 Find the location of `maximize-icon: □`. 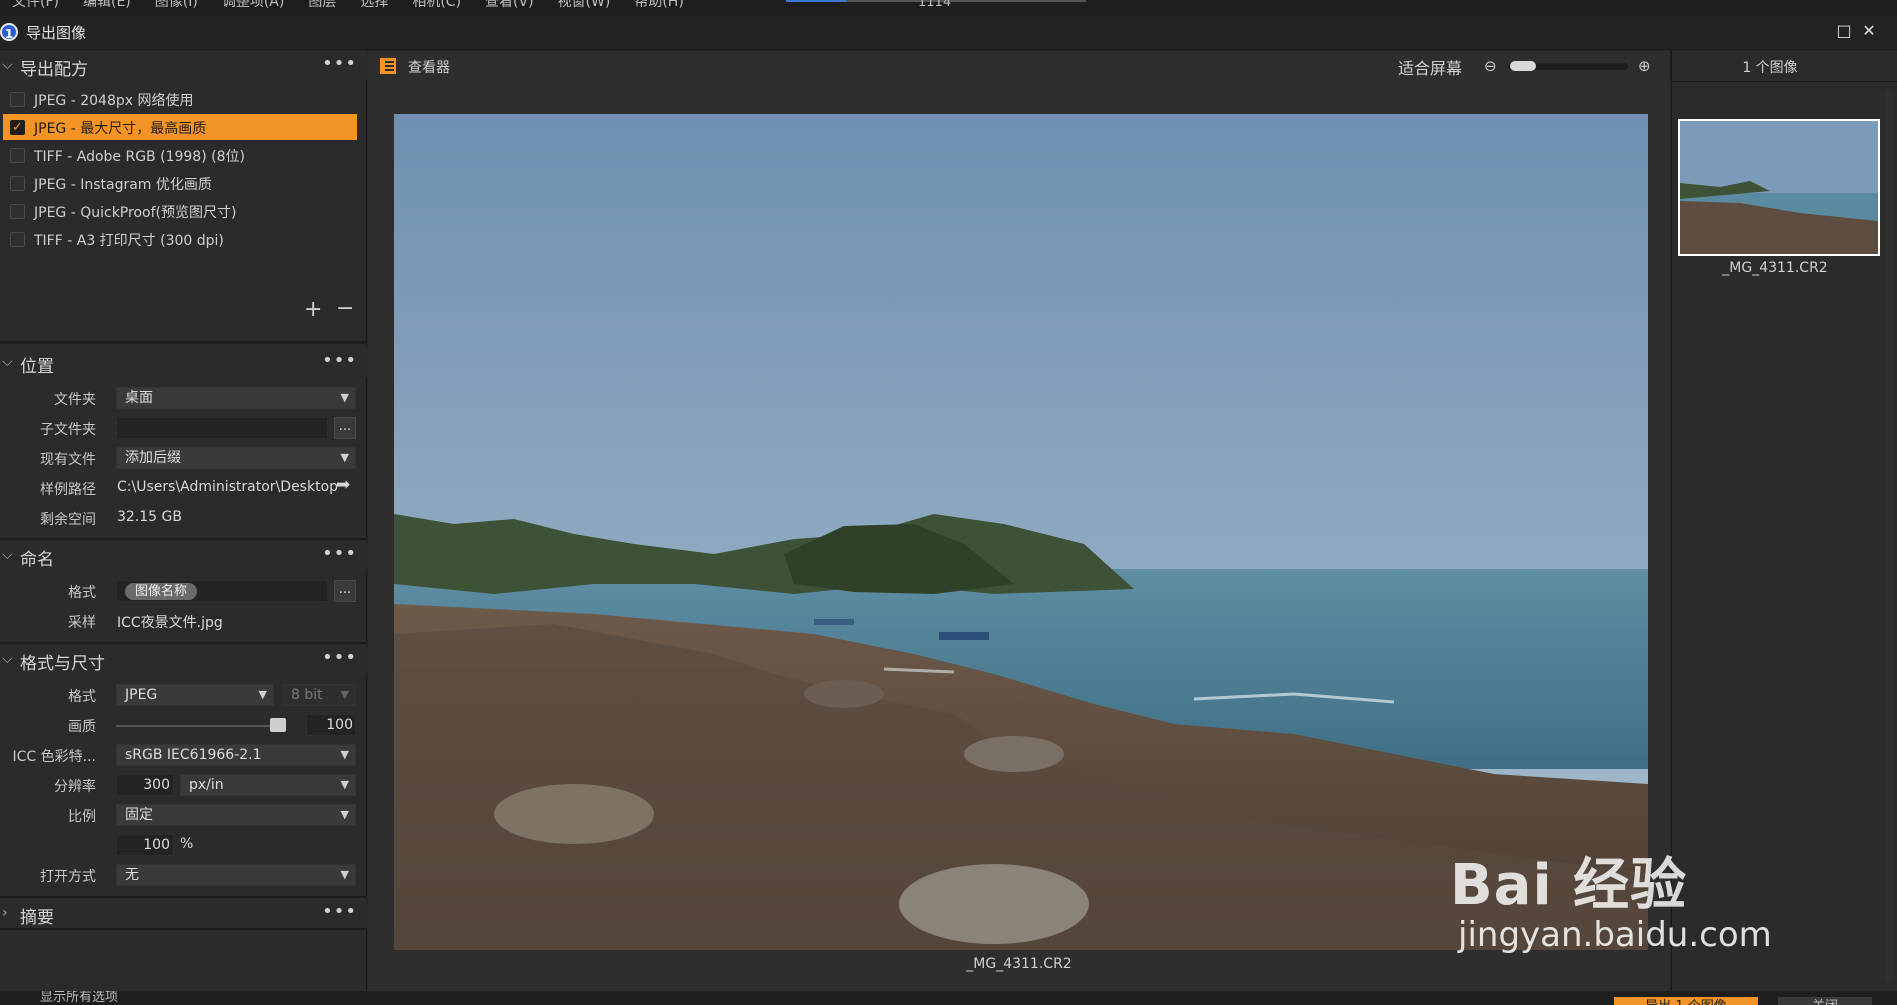

maximize-icon: □ is located at coordinates (1844, 31).